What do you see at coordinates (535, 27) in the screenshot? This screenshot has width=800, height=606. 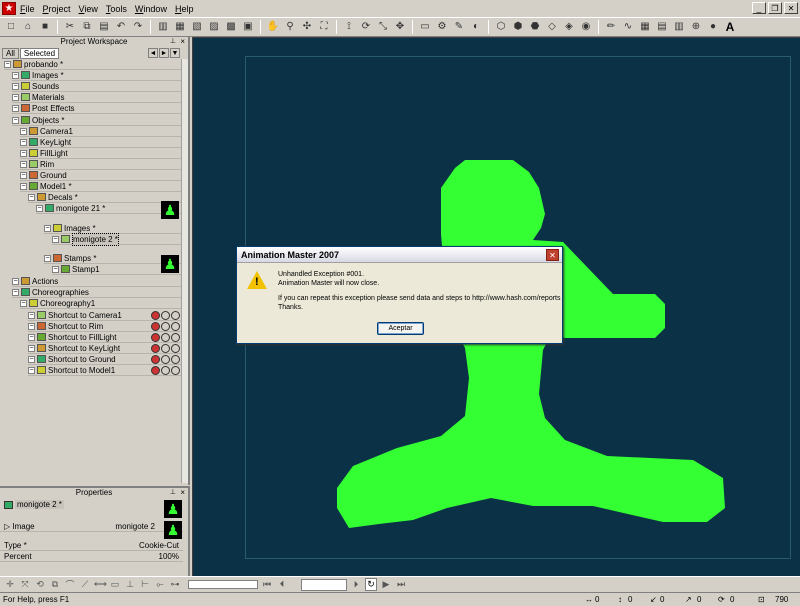 I see `view-icon-3: ⬣` at bounding box center [535, 27].